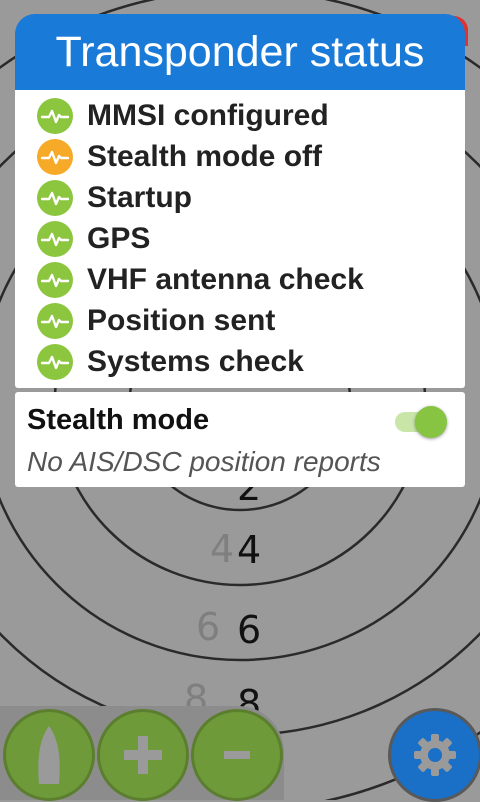 The image size is (480, 802). What do you see at coordinates (240, 439) in the screenshot?
I see `stealth-mode-setting: Stealth mode No AIS/DSC position reports` at bounding box center [240, 439].